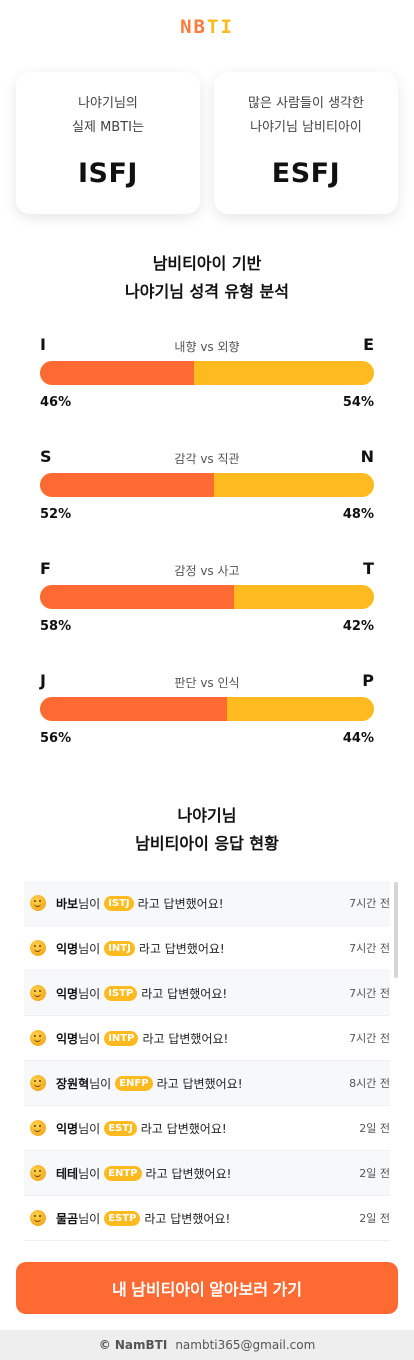  What do you see at coordinates (56, 738) in the screenshot?
I see `dimension-left-percent: 56%` at bounding box center [56, 738].